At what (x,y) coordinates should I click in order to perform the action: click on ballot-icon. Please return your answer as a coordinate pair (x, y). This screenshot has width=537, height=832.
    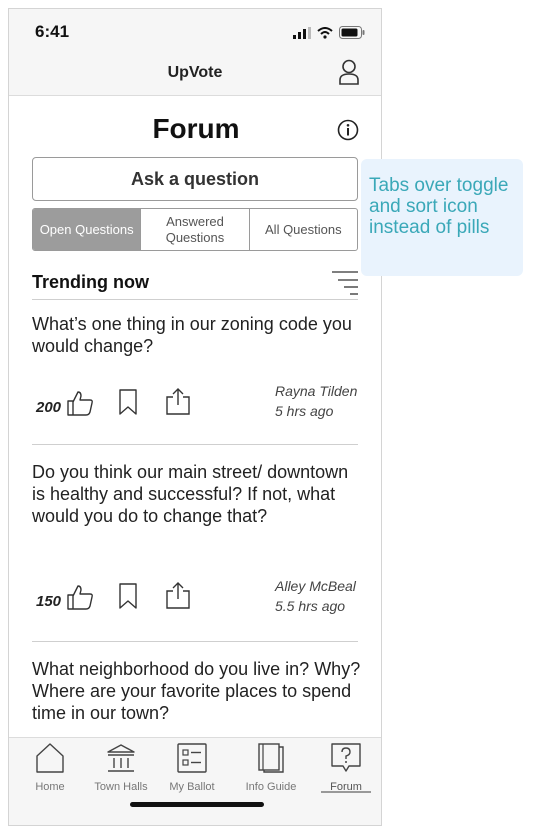
    Looking at the image, I should click on (192, 758).